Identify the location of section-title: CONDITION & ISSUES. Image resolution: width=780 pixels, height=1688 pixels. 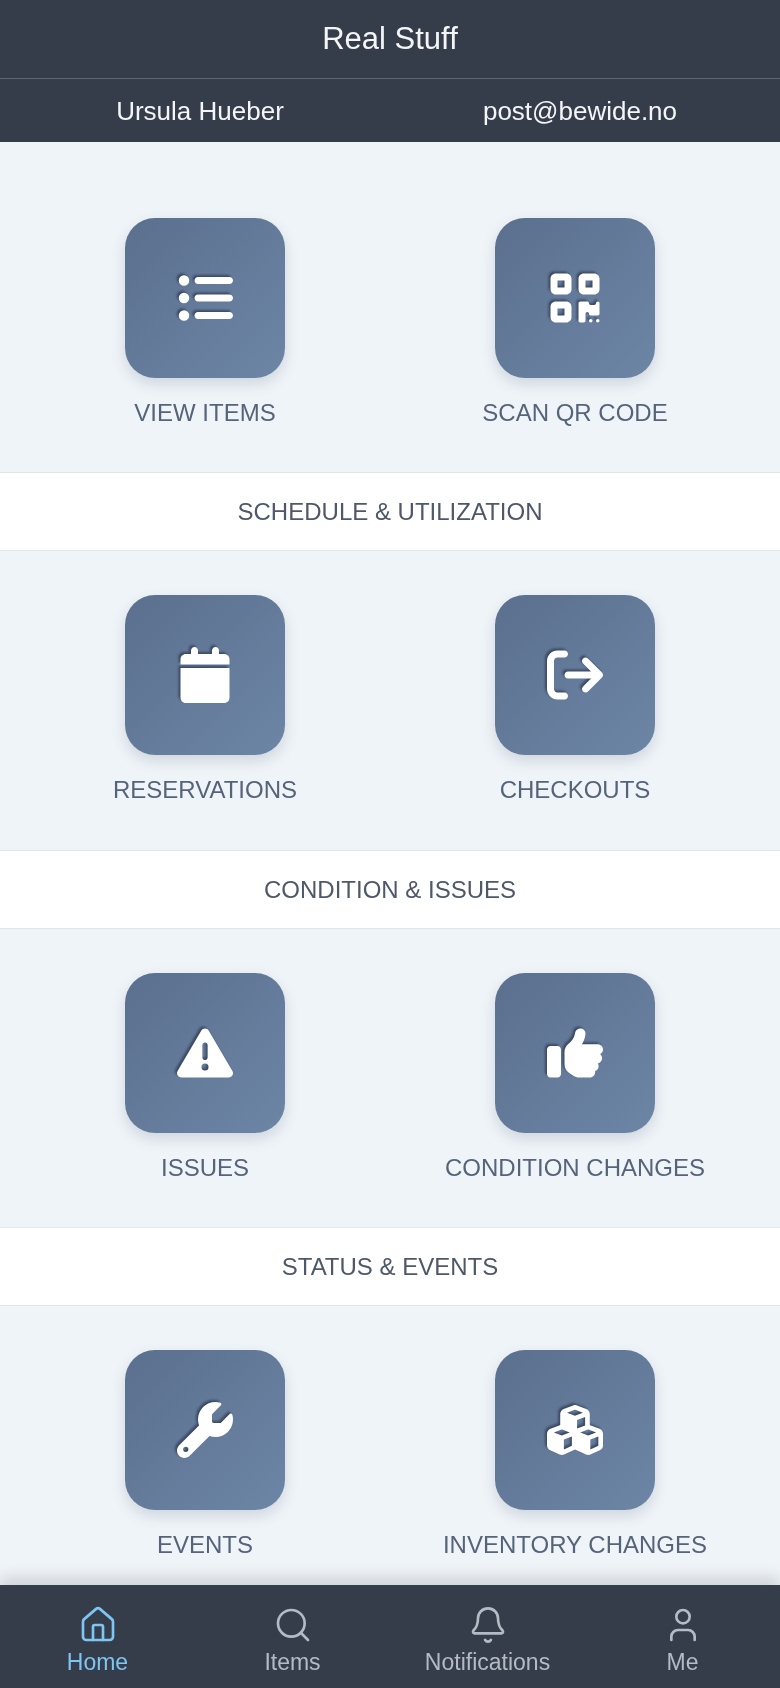
(389, 889).